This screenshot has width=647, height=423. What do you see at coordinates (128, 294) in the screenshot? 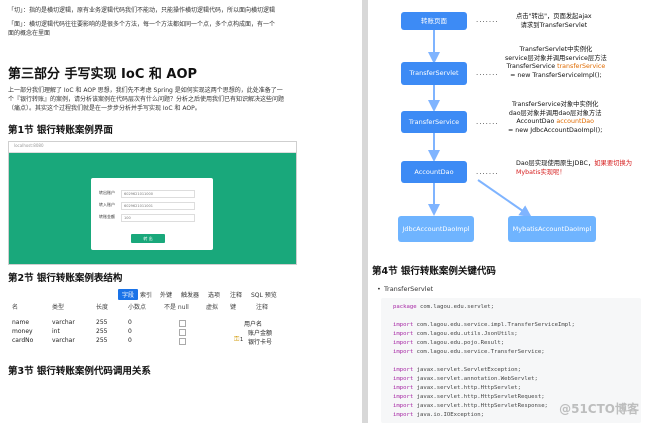
I see `tab-fields: 字段` at bounding box center [128, 294].